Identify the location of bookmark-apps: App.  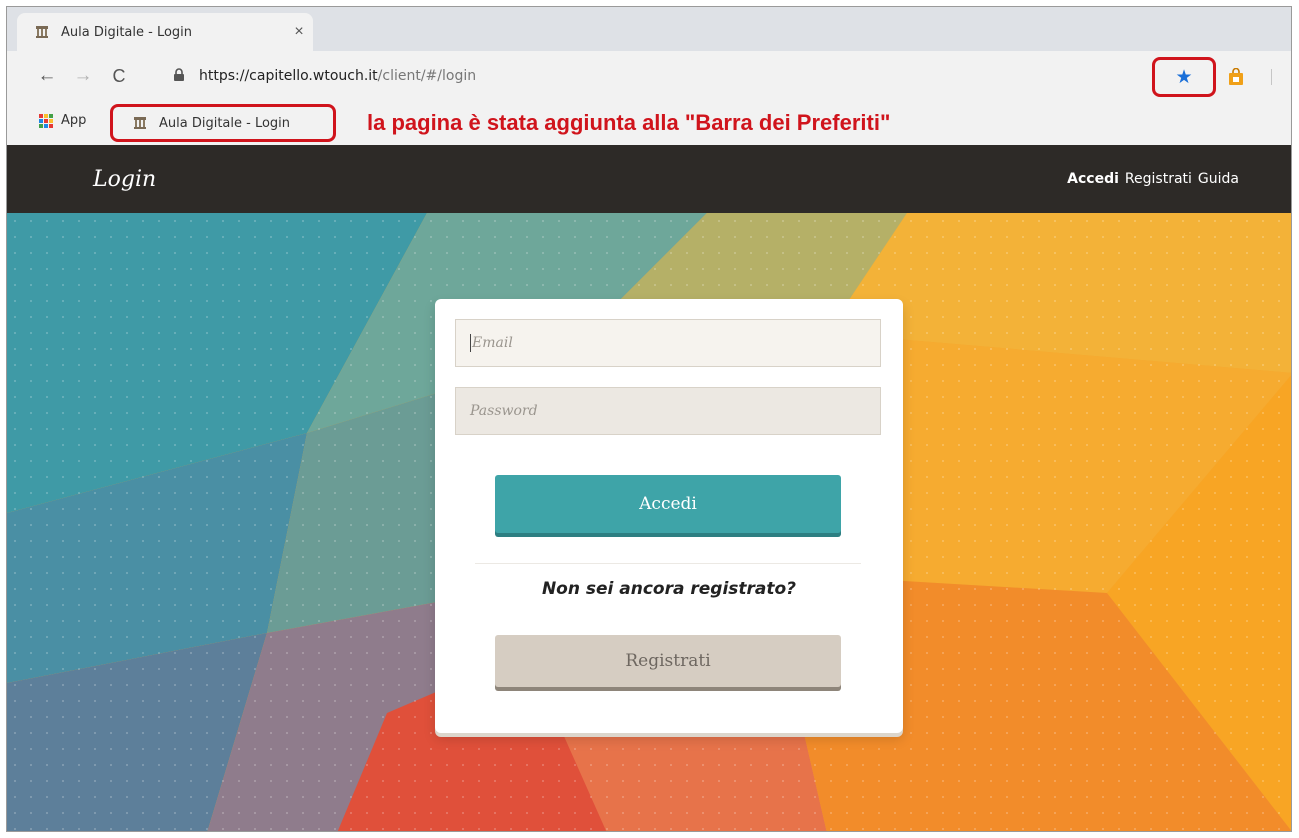
(62, 120).